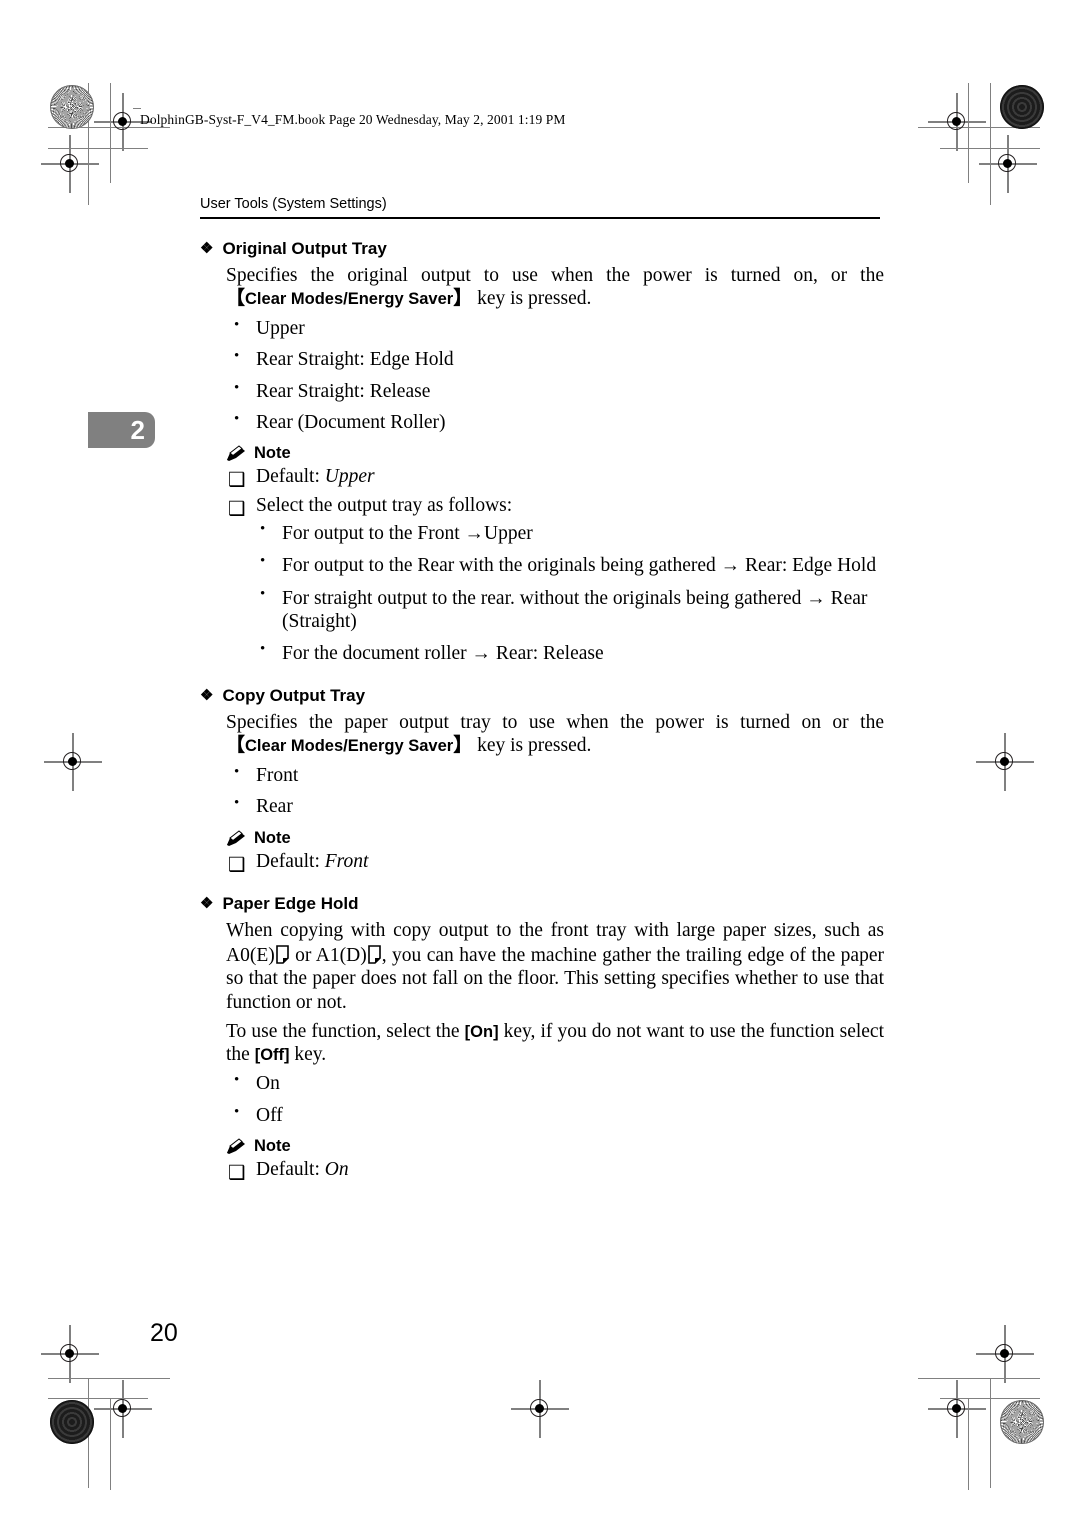  I want to click on note-list: ❑ Default: On, so click(555, 1171).